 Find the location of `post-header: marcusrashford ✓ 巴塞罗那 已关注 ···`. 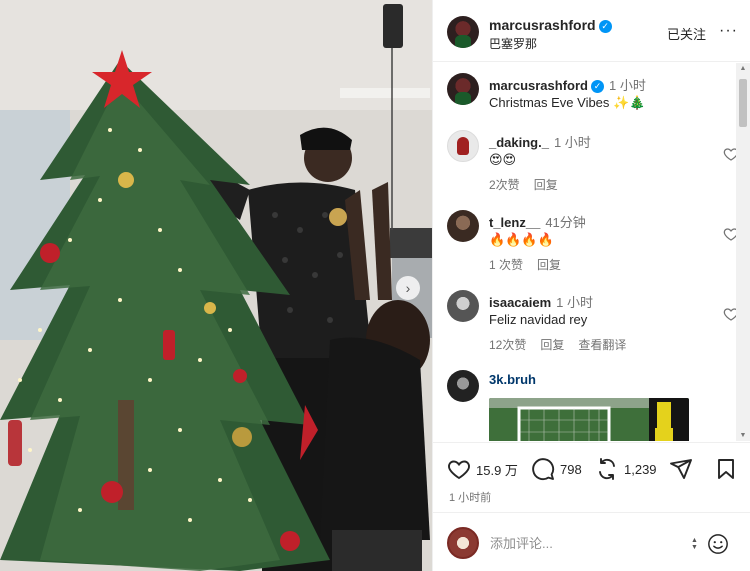

post-header: marcusrashford ✓ 巴塞罗那 已关注 ··· is located at coordinates (591, 31).